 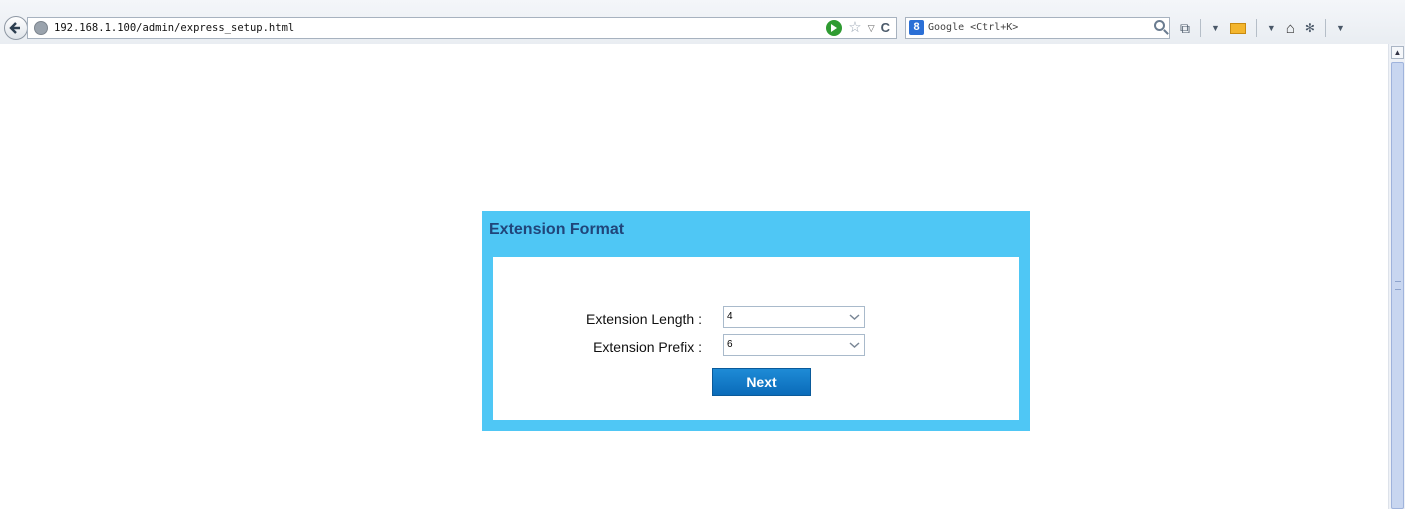 What do you see at coordinates (647, 347) in the screenshot?
I see `extension-prefix-label: Extension Prefix :` at bounding box center [647, 347].